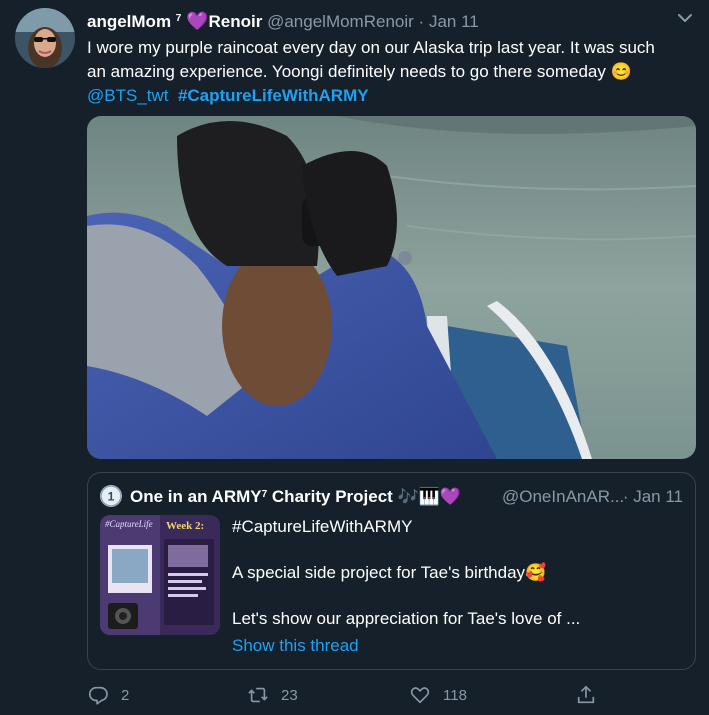 The image size is (709, 715). What do you see at coordinates (295, 646) in the screenshot?
I see `show-thread-link: Show this thread` at bounding box center [295, 646].